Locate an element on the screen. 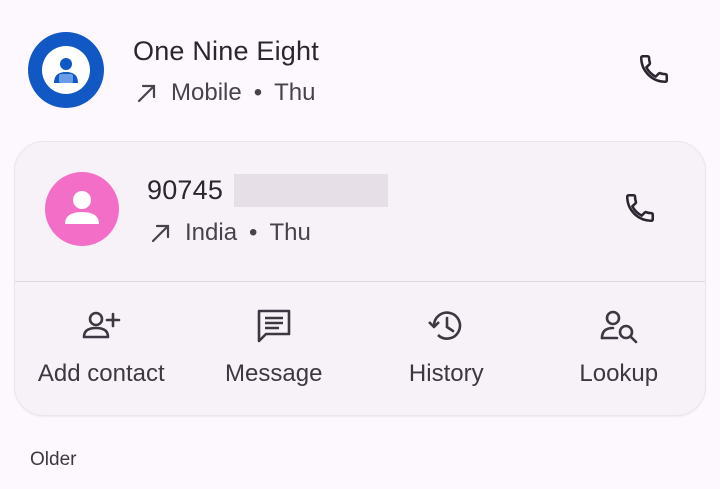 This screenshot has height=489, width=720. section-header: Older is located at coordinates (53, 459).